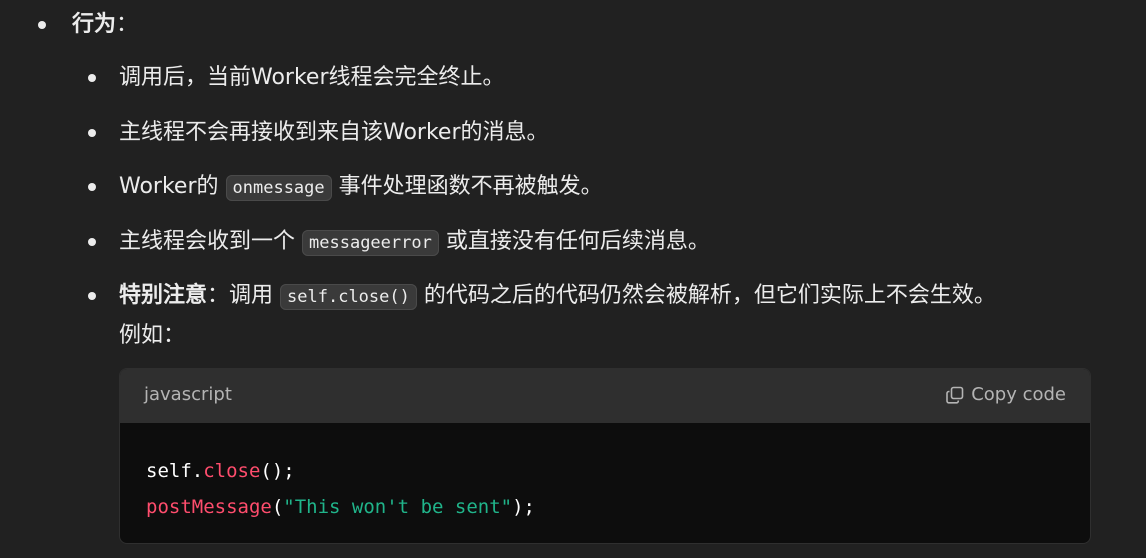 The height and width of the screenshot is (558, 1146). What do you see at coordinates (277, 507) in the screenshot?
I see `code-token: (` at bounding box center [277, 507].